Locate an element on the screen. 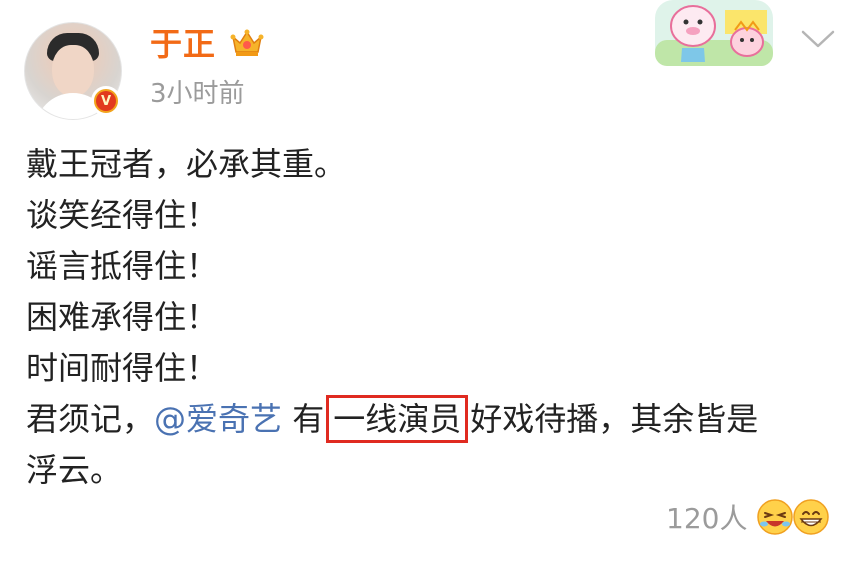  post-line-6-suffix: 好戏待播，其余皆是 is located at coordinates (614, 419).